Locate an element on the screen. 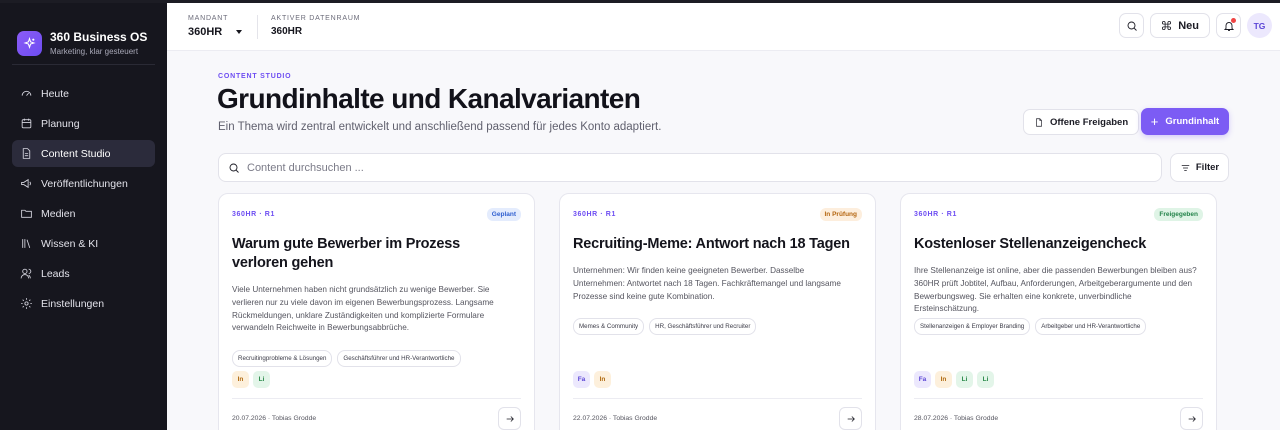 The image size is (1280, 430). channel-list: In Li is located at coordinates (253, 379).